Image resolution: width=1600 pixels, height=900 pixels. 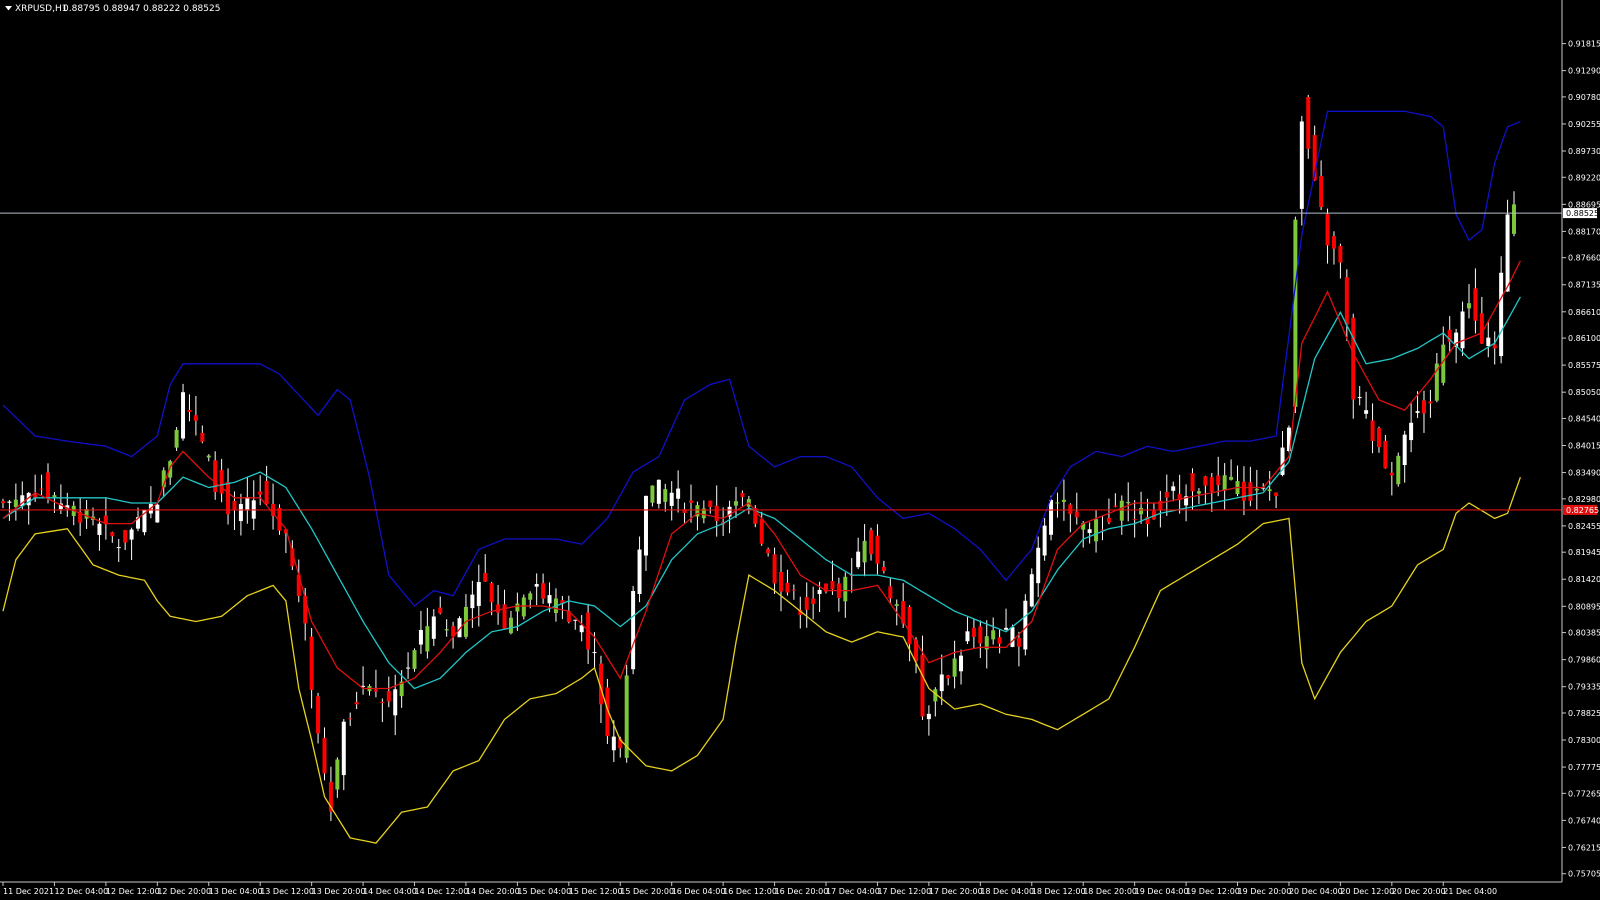 What do you see at coordinates (1584, 526) in the screenshot?
I see `price-tick-label: 0.82455` at bounding box center [1584, 526].